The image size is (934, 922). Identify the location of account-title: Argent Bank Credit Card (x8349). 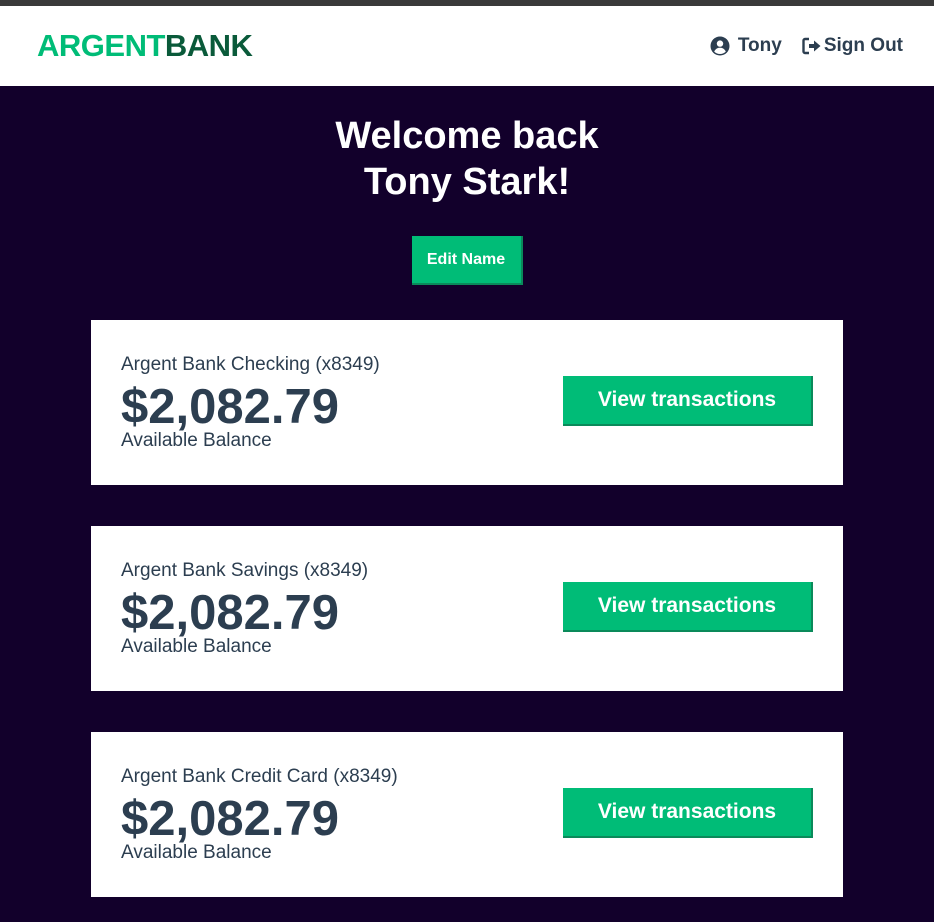
(259, 776).